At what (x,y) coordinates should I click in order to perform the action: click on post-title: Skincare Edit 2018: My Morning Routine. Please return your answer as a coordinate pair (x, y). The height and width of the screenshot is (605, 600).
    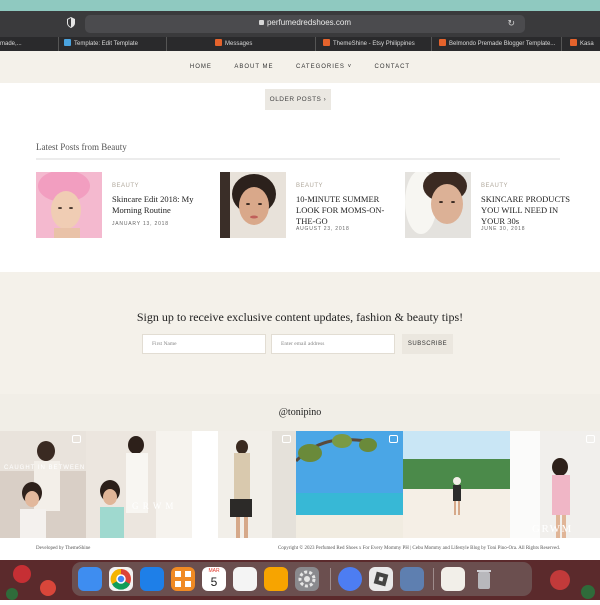
    Looking at the image, I should click on (162, 205).